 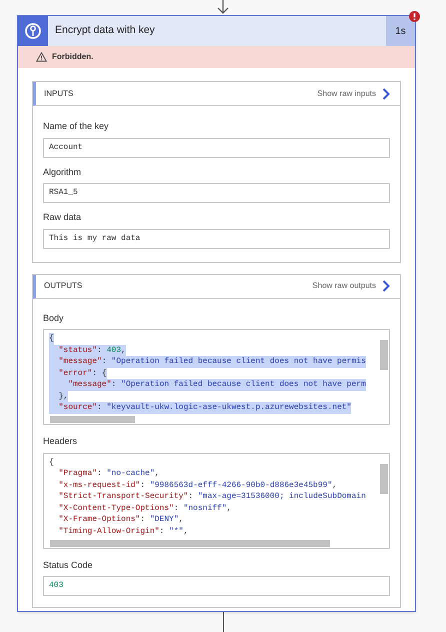 I want to click on value-field: 403, so click(x=216, y=586).